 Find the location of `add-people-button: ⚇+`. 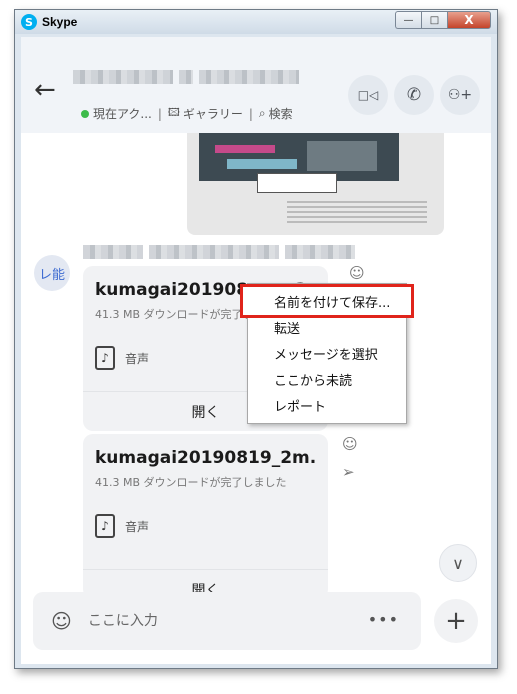

add-people-button: ⚇+ is located at coordinates (460, 95).